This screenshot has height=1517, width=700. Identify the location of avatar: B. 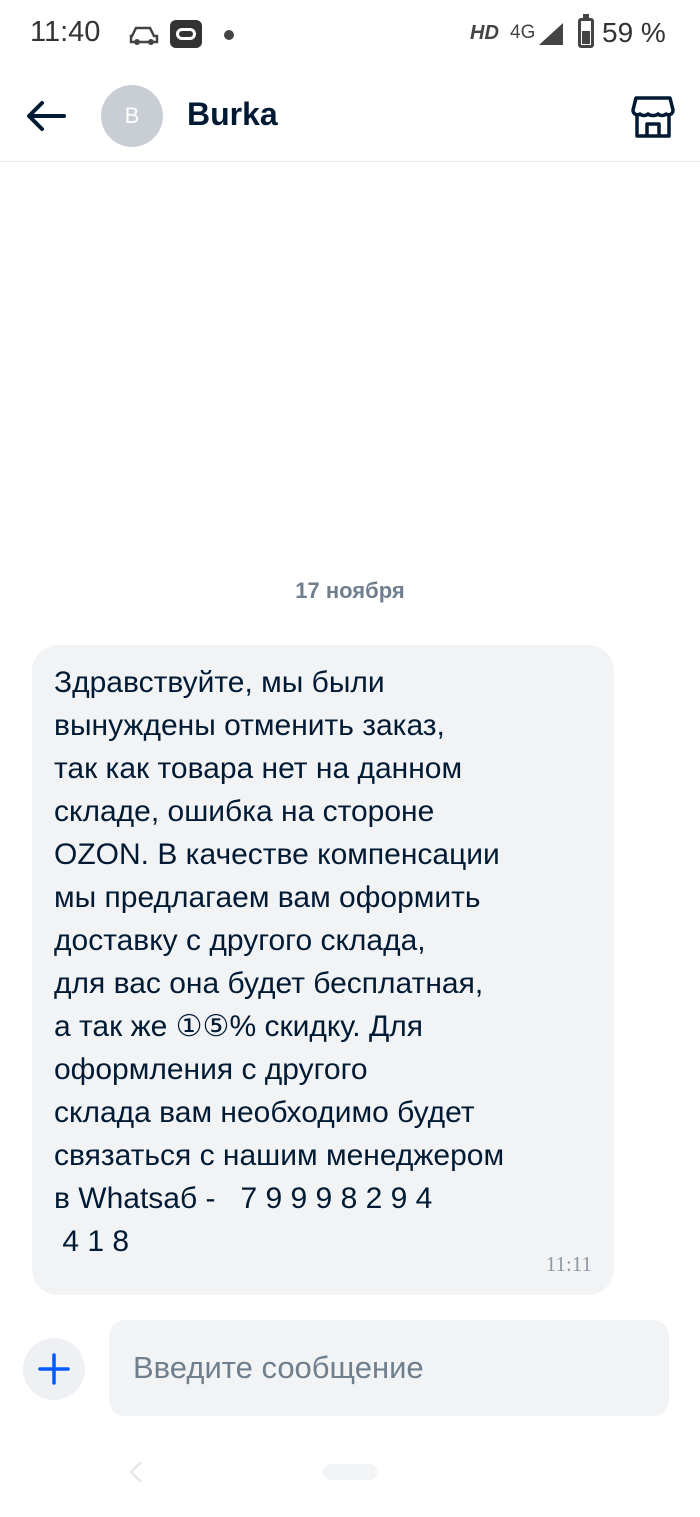
(132, 116).